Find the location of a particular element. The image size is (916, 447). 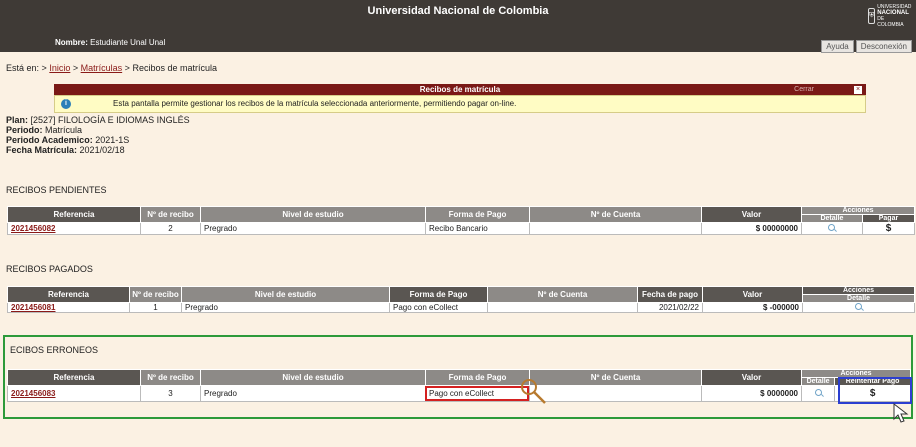

header-buttons: Ayuda Desconexión is located at coordinates (866, 46).